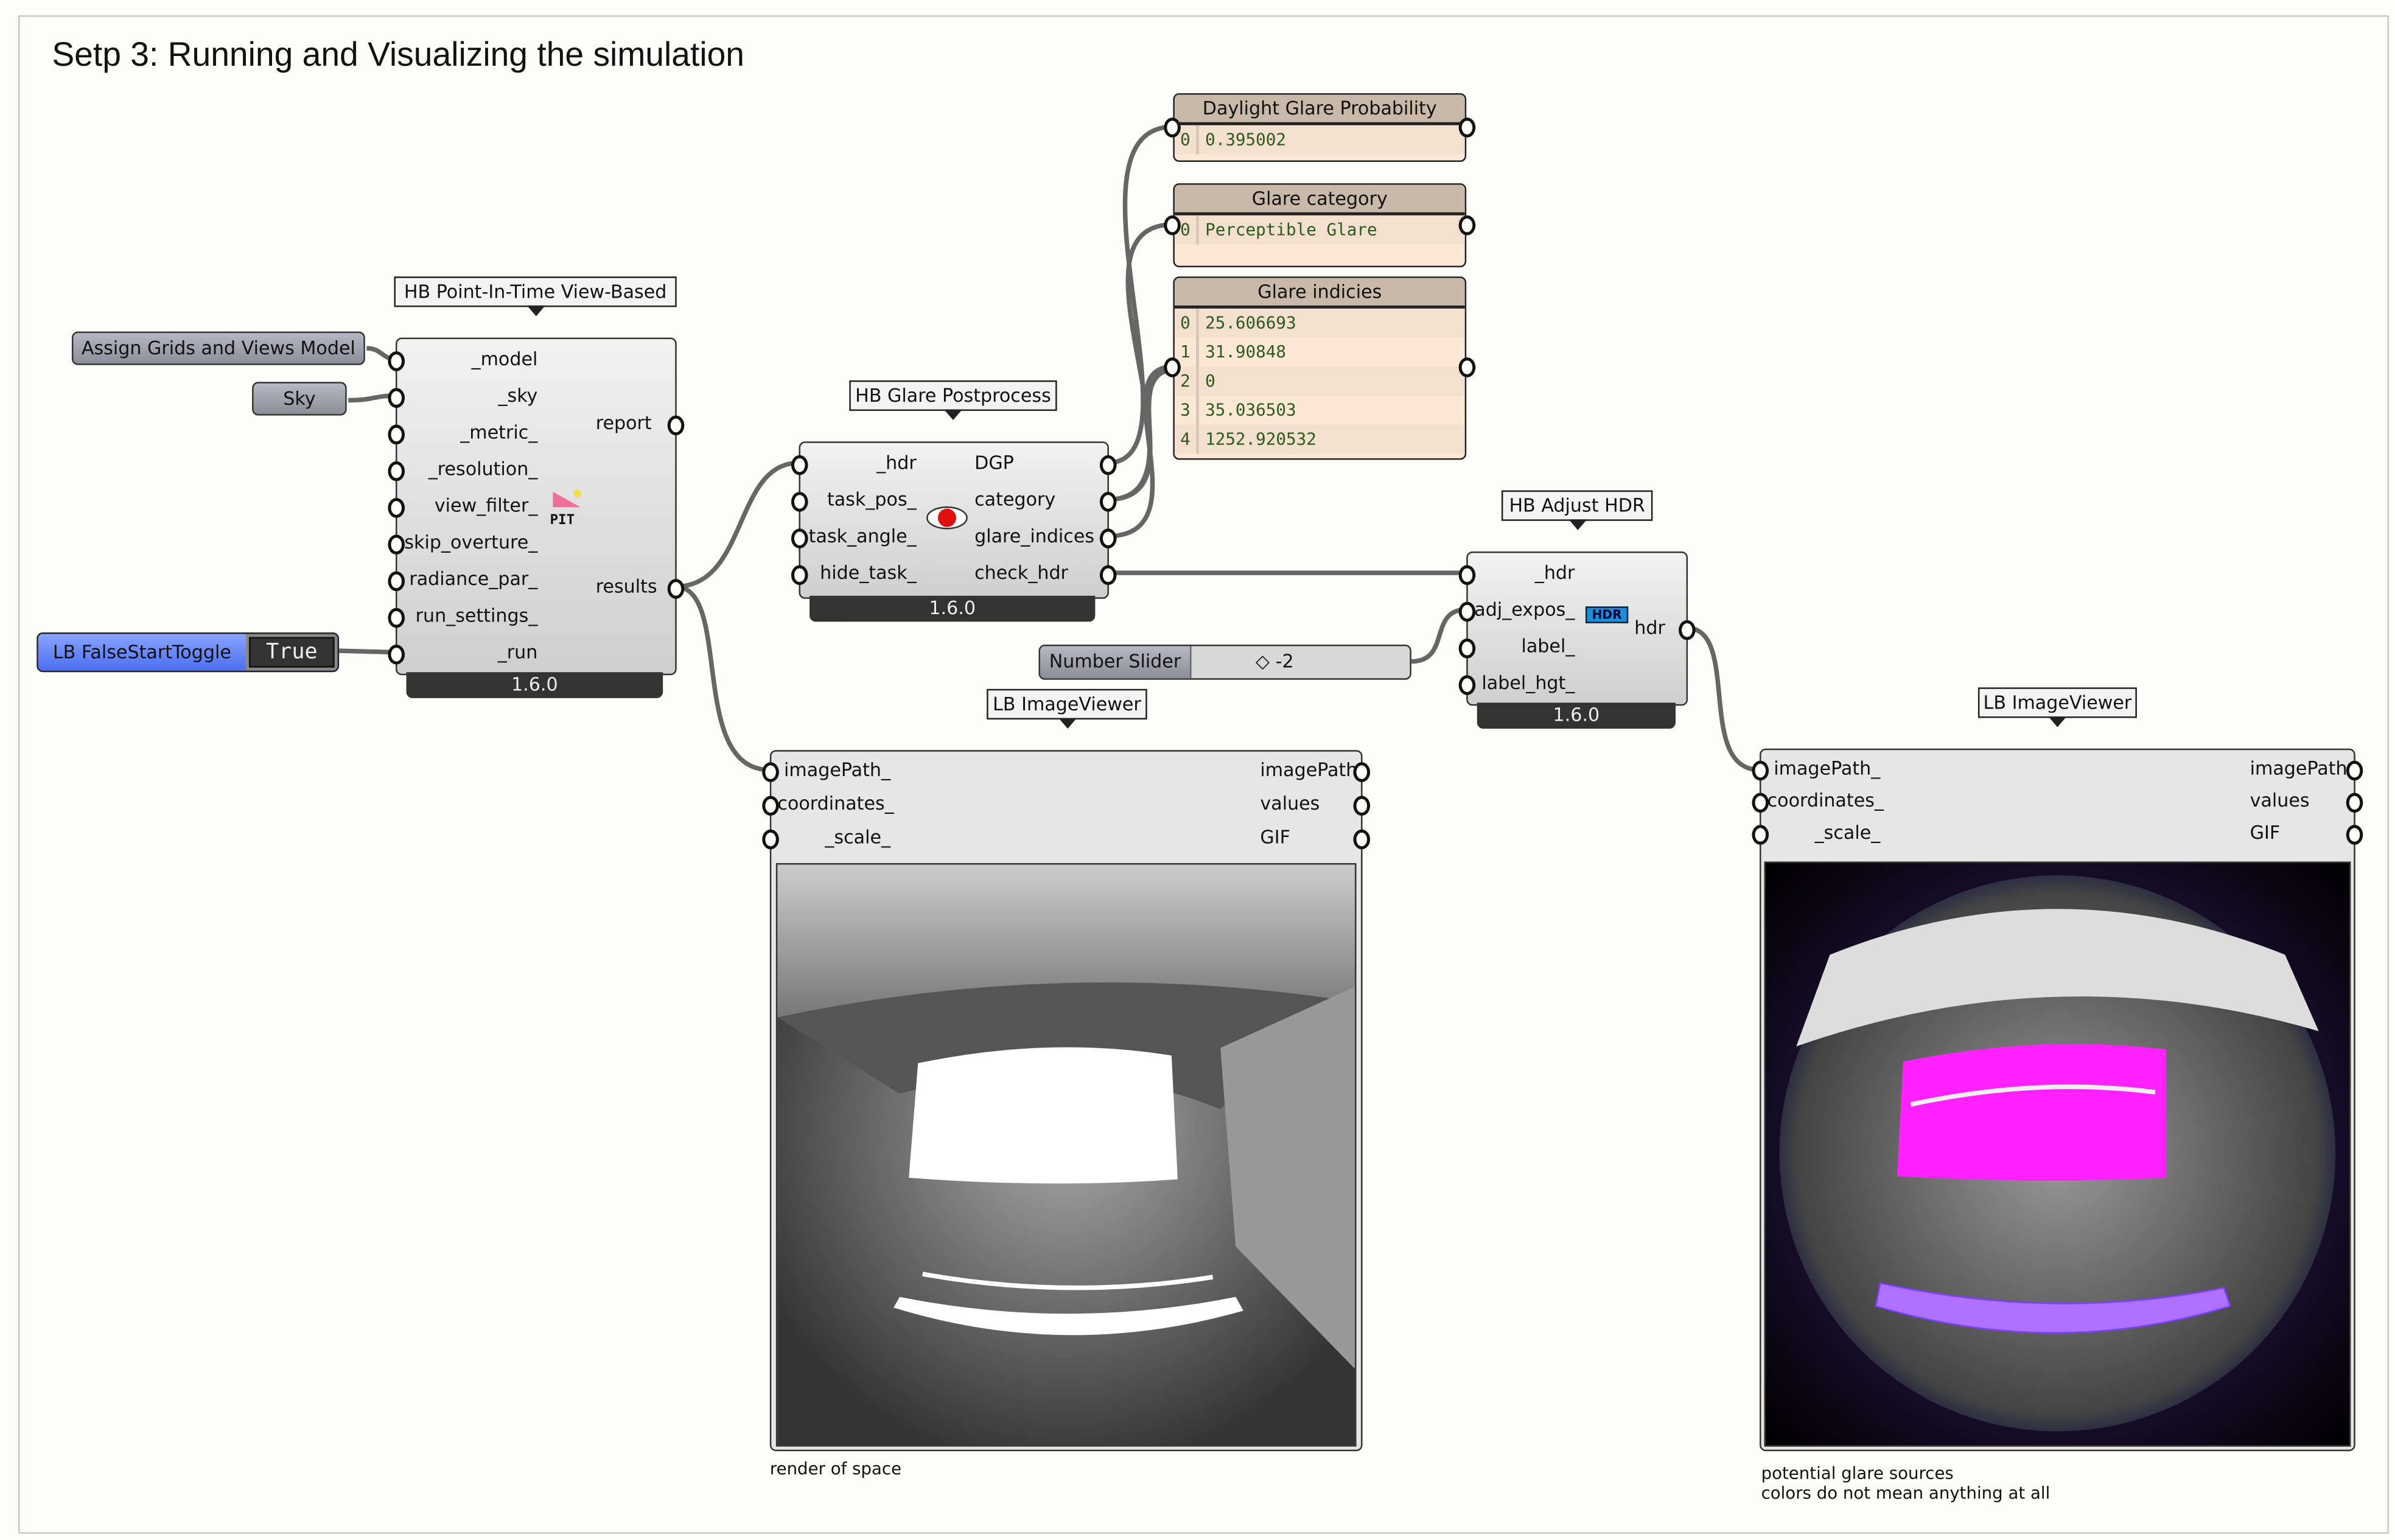 This screenshot has height=1540, width=2395. Describe the element at coordinates (1548, 646) in the screenshot. I see `input-label: label_` at that location.